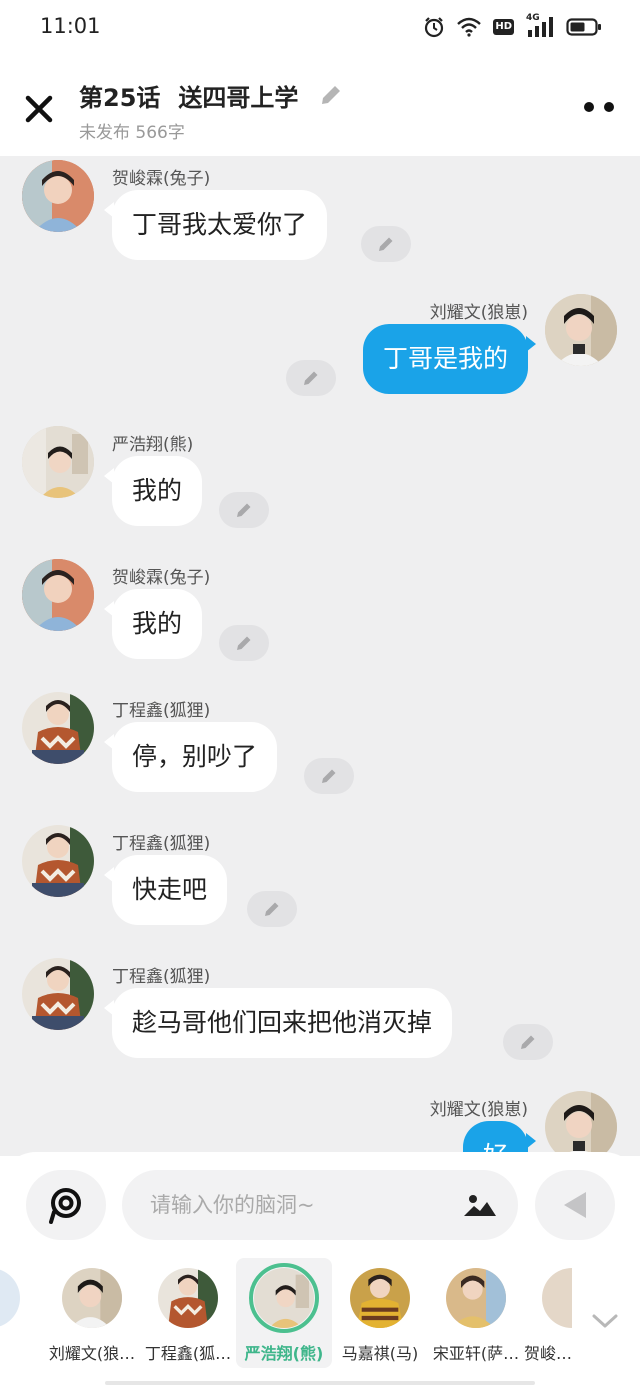 This screenshot has height=1387, width=640. What do you see at coordinates (284, 1353) in the screenshot?
I see `character-name: 严浩翔(熊)` at bounding box center [284, 1353].